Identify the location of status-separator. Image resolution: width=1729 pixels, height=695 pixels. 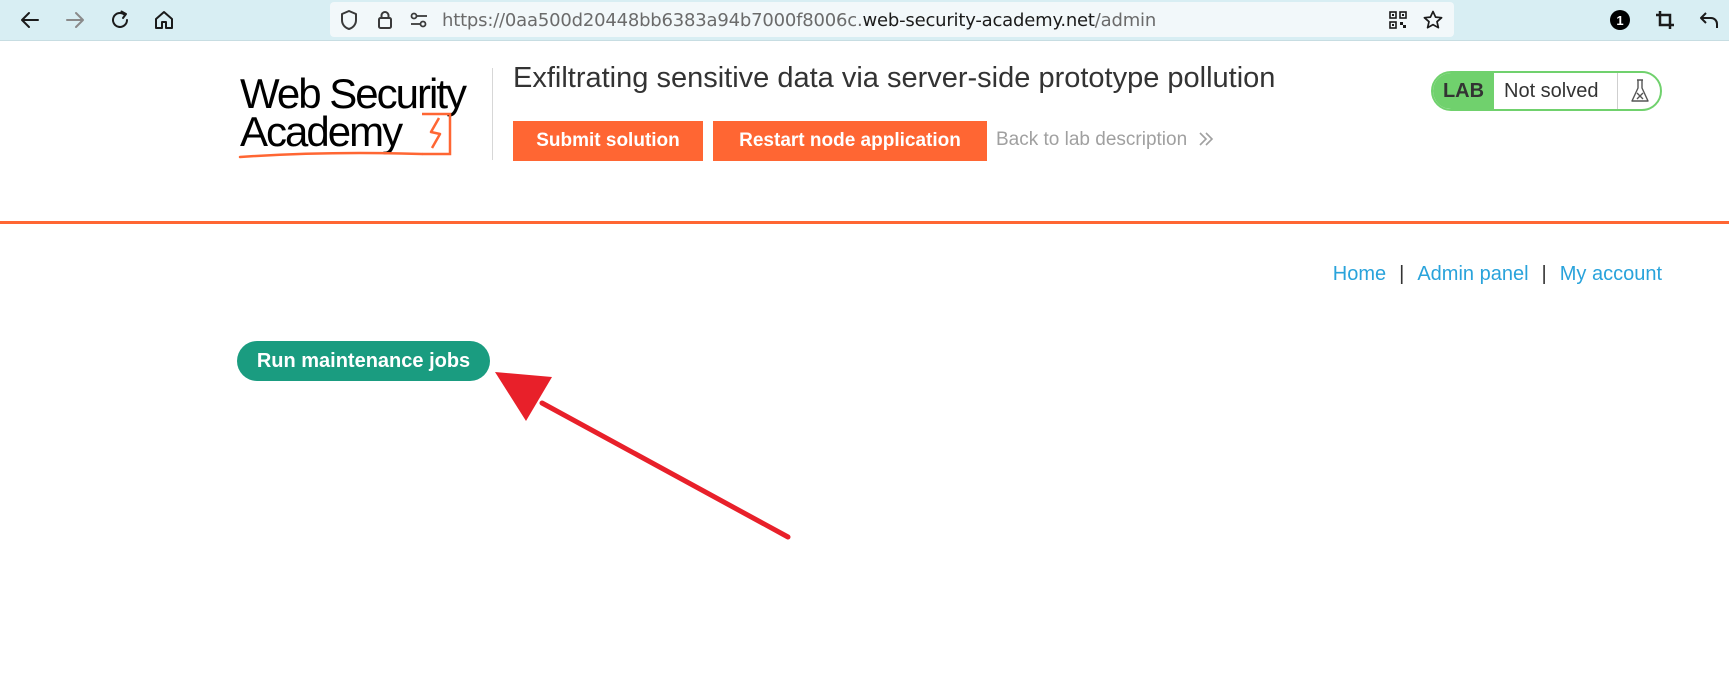
(1617, 91).